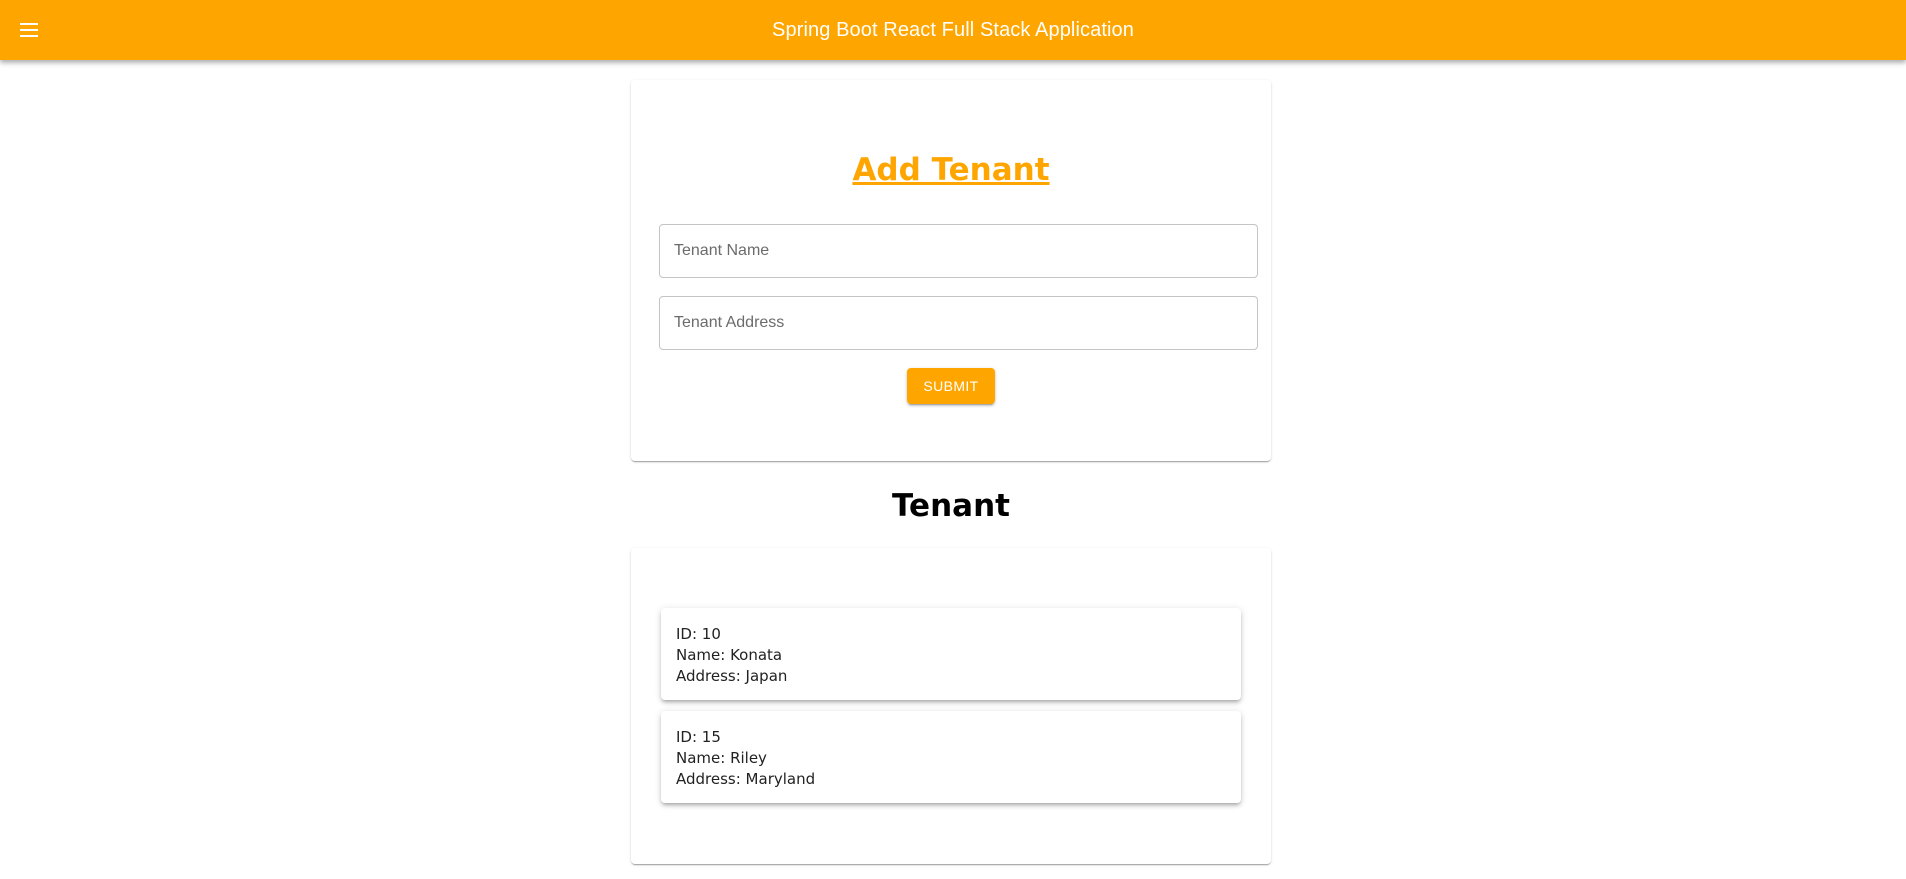  Describe the element at coordinates (698, 737) in the screenshot. I see `tenant-id: ID: 15` at that location.